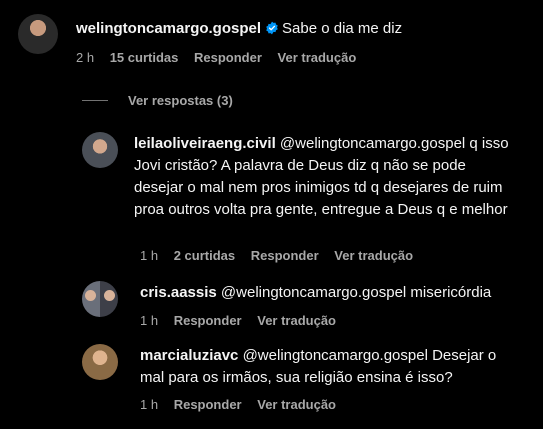 This screenshot has width=543, height=429. What do you see at coordinates (168, 28) in the screenshot?
I see `main-comment-username: welingtoncamargo.gospel` at bounding box center [168, 28].